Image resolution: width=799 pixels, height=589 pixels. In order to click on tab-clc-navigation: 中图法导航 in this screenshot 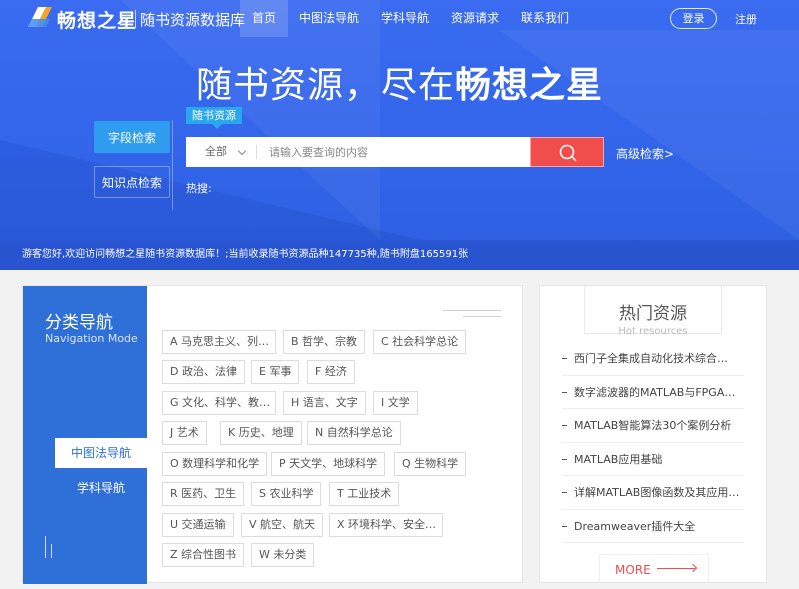, I will do `click(101, 453)`.